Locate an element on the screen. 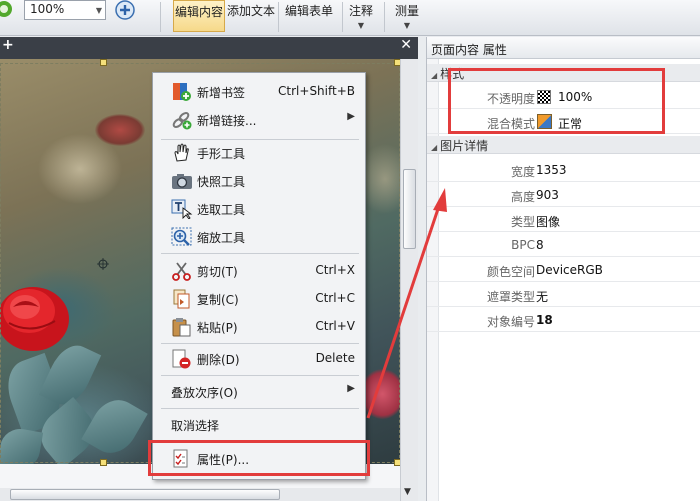 This screenshot has width=700, height=501. add-text-button: 添加文本 is located at coordinates (251, 16).